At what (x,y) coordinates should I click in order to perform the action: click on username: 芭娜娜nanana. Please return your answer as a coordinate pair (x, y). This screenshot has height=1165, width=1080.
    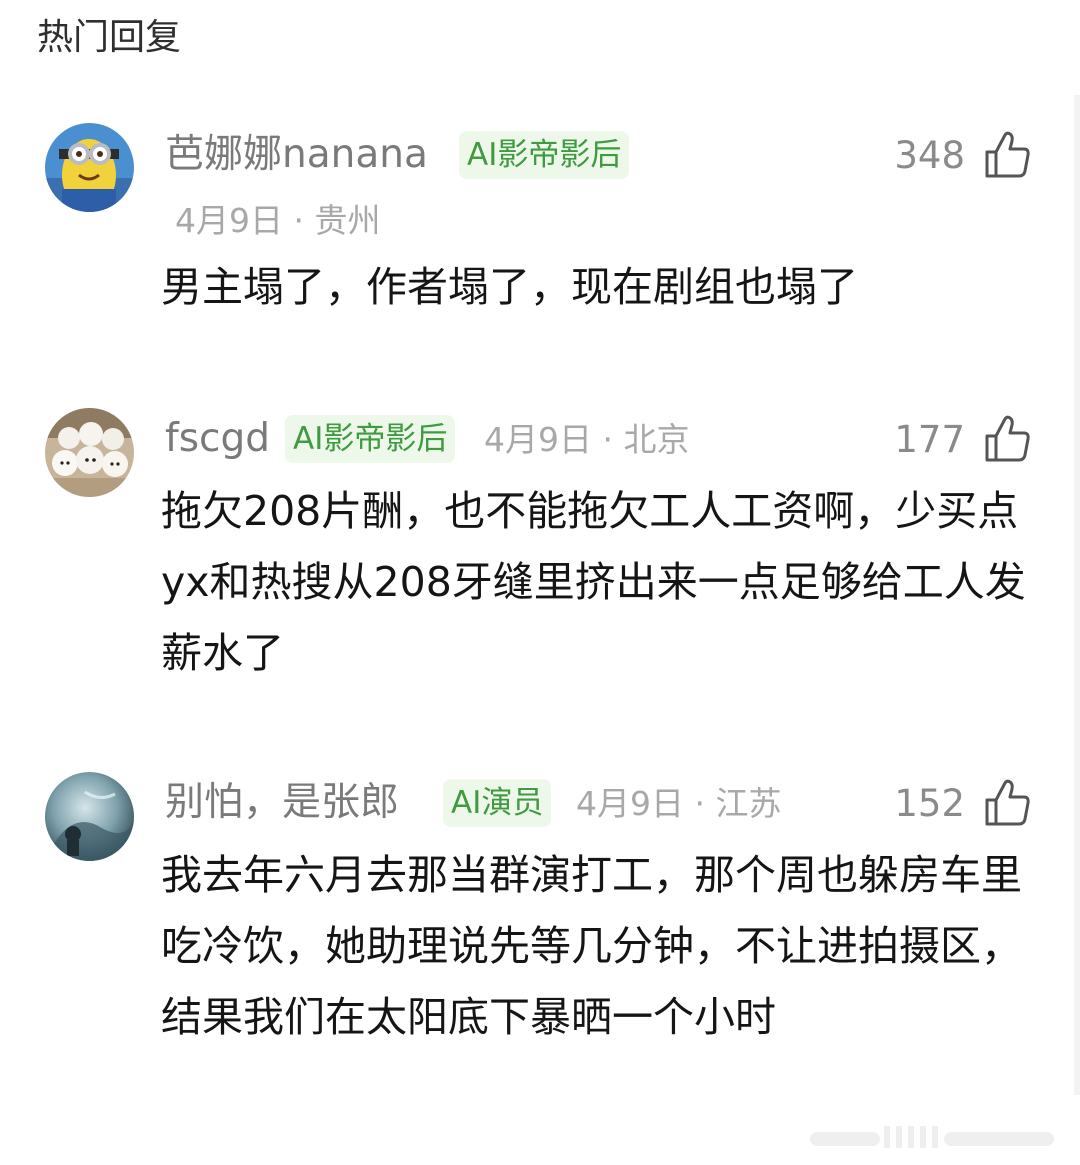
    Looking at the image, I should click on (296, 155).